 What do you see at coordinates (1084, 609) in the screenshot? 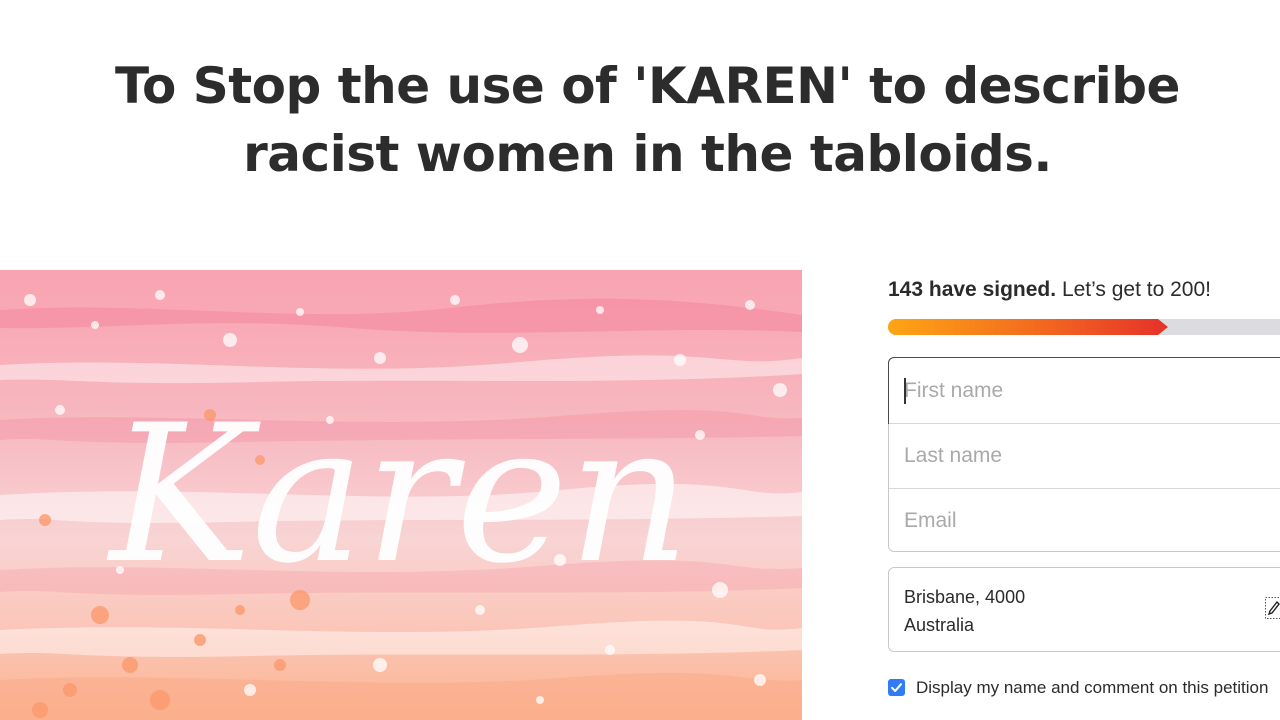
I see `location-box: Brisbane, 4000 Australia` at bounding box center [1084, 609].